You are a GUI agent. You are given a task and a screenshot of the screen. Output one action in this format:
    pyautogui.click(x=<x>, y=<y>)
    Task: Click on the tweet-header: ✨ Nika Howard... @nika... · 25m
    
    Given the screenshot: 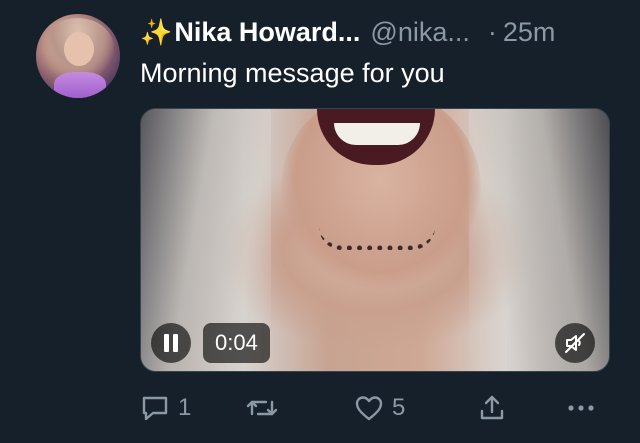 What is the action you would take?
    pyautogui.click(x=347, y=32)
    